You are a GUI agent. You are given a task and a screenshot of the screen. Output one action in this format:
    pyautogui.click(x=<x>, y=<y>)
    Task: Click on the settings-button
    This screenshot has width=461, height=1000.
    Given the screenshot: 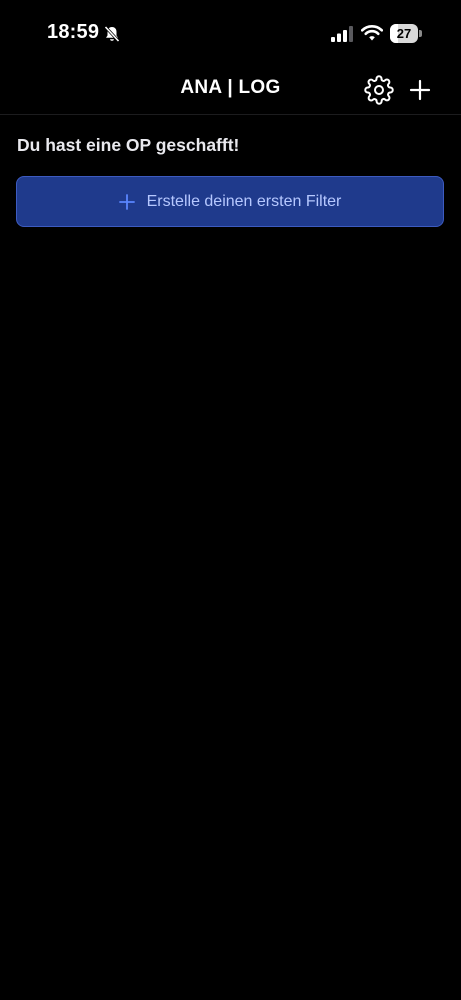 What is the action you would take?
    pyautogui.click(x=379, y=90)
    